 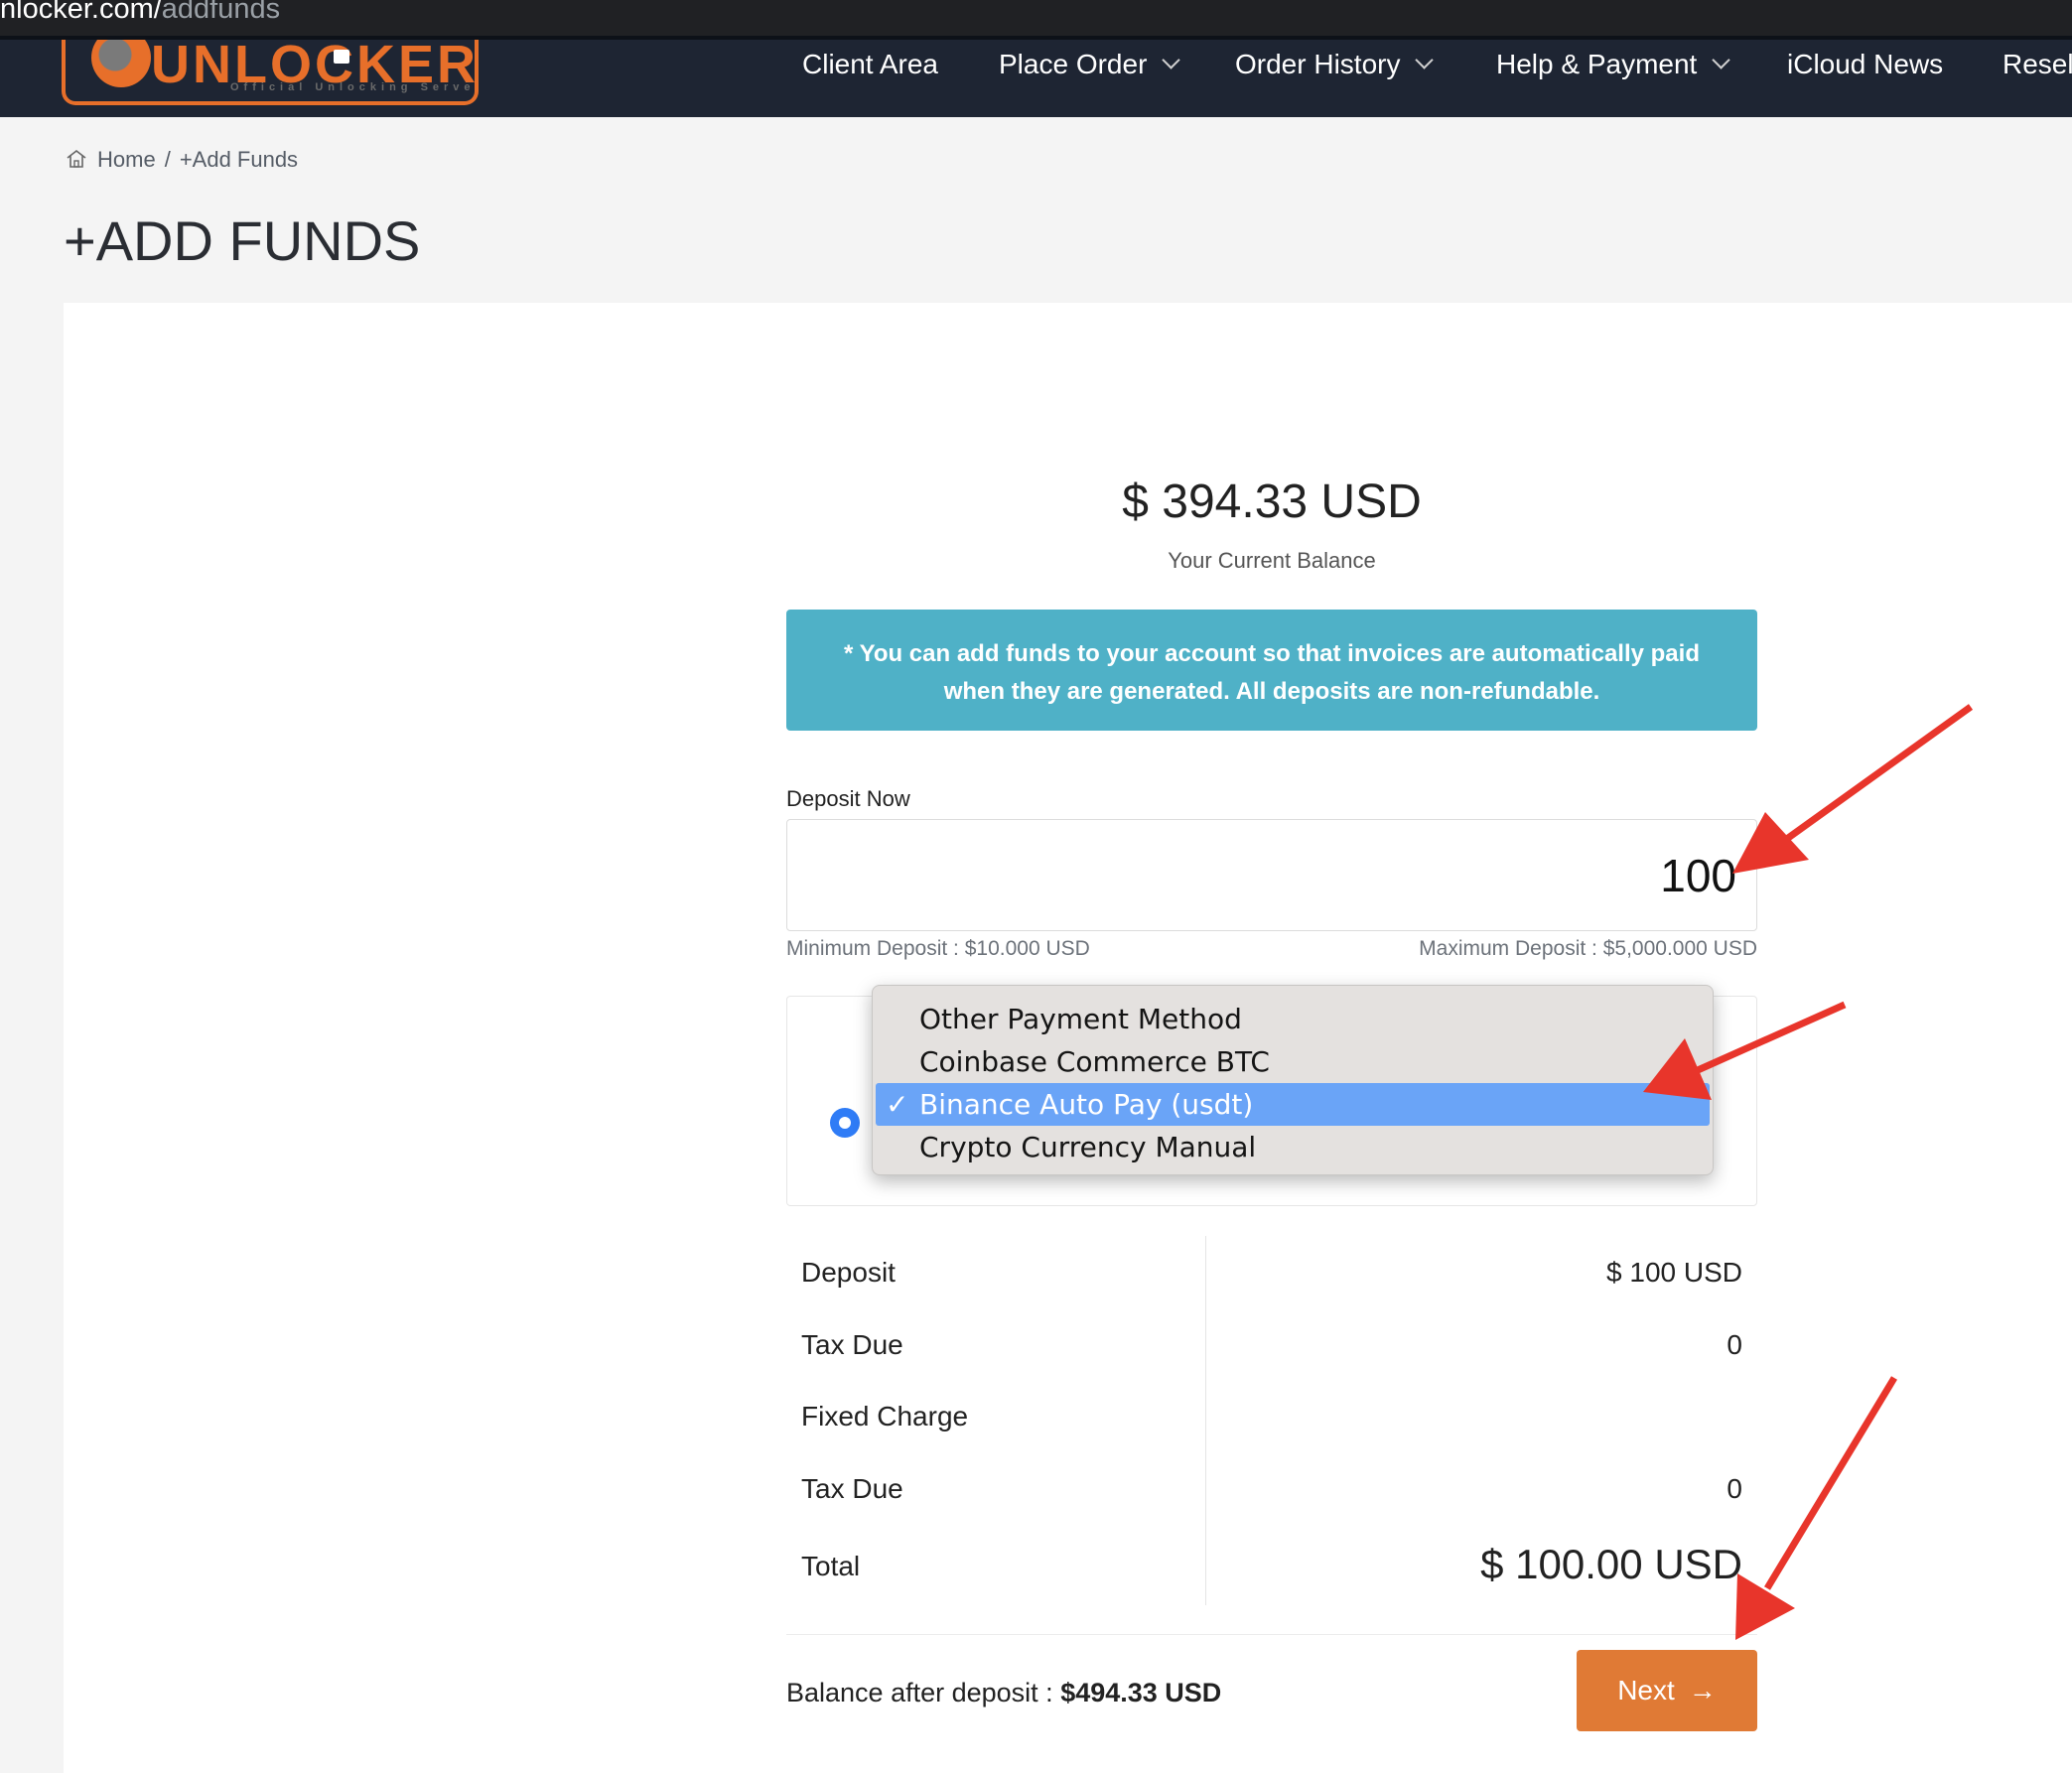 I want to click on deposit-amount-input, so click(x=1271, y=875).